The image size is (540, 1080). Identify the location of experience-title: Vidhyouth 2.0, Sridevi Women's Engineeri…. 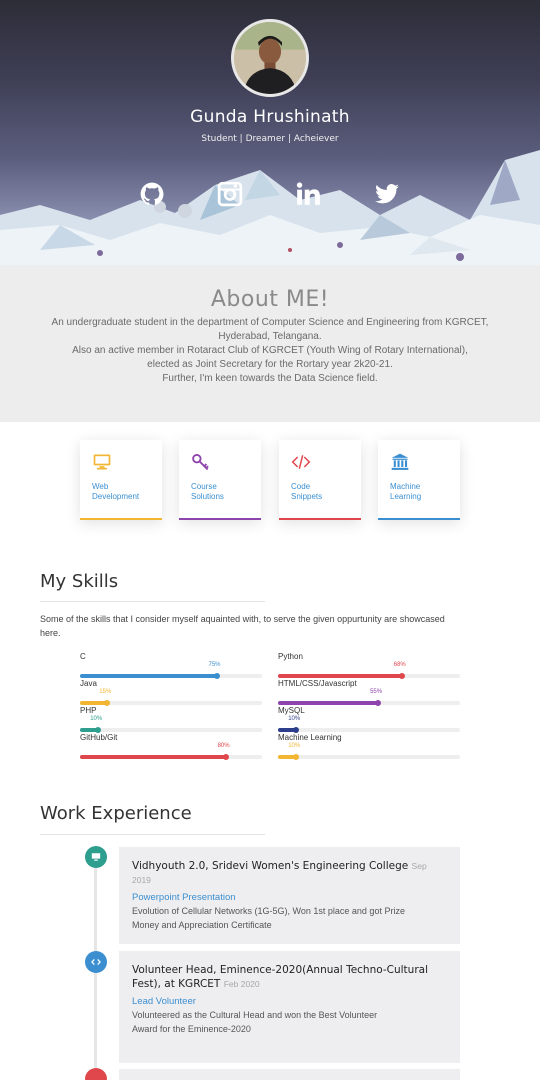
(270, 866).